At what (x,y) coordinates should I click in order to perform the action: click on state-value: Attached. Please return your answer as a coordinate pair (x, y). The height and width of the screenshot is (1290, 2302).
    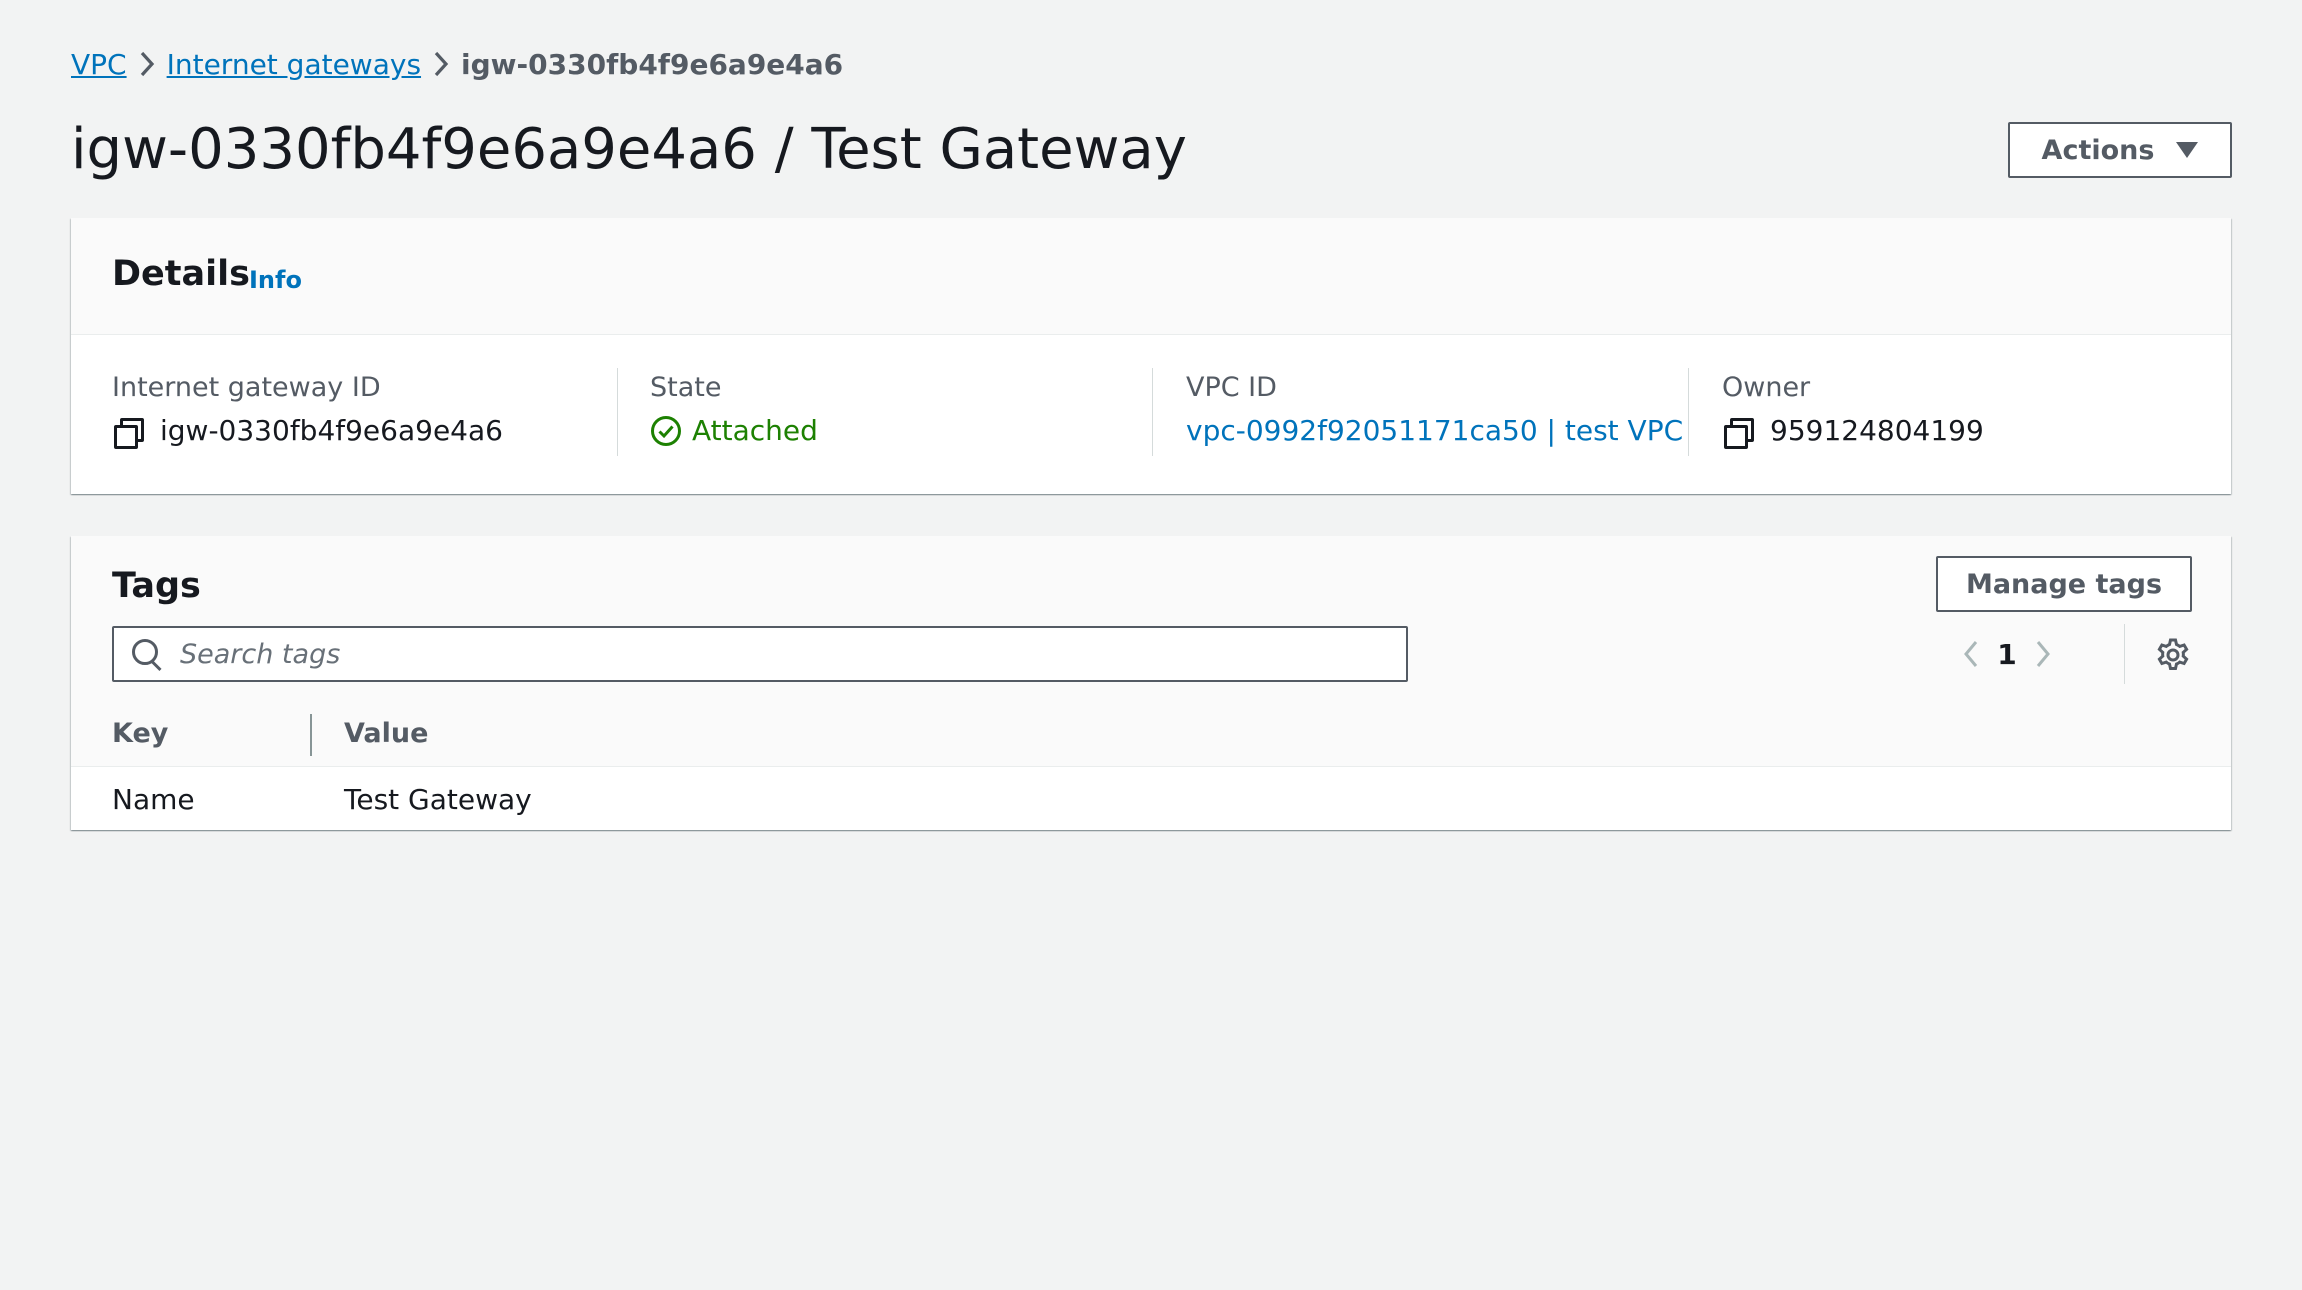
    Looking at the image, I should click on (755, 430).